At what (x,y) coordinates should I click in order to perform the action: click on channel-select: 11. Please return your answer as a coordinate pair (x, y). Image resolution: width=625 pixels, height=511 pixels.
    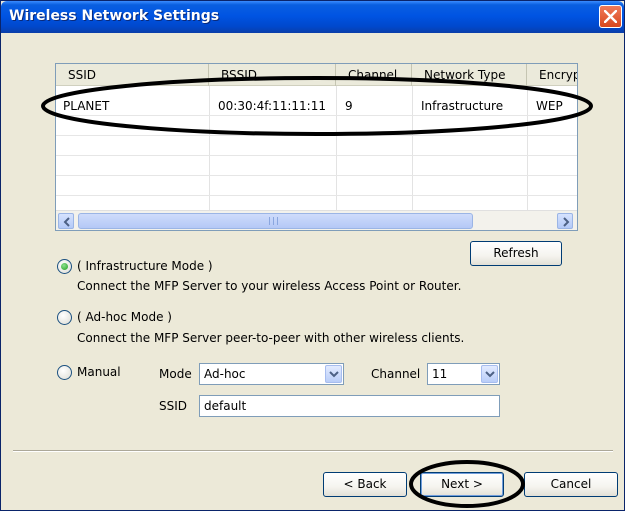
    Looking at the image, I should click on (463, 374).